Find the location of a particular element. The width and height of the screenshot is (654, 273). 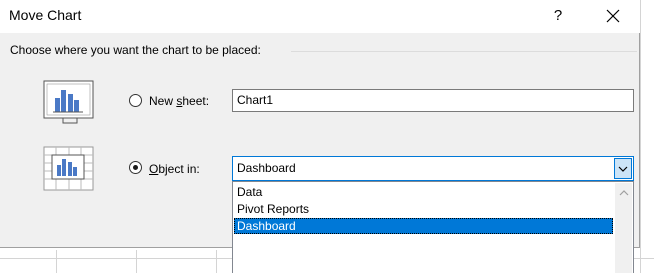

object-in-combobox: Dashboard is located at coordinates (433, 168).